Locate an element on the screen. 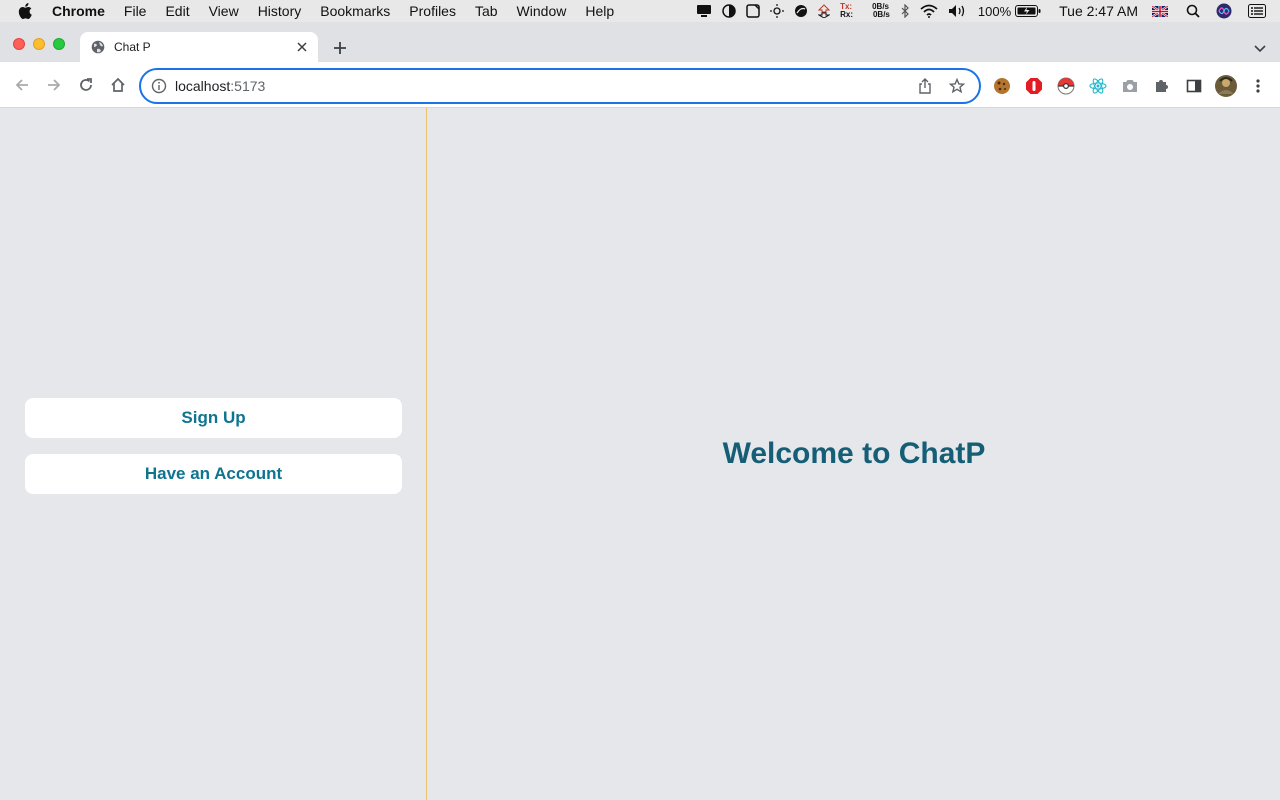 The width and height of the screenshot is (1280, 800). react-devtools-icon is located at coordinates (1098, 86).